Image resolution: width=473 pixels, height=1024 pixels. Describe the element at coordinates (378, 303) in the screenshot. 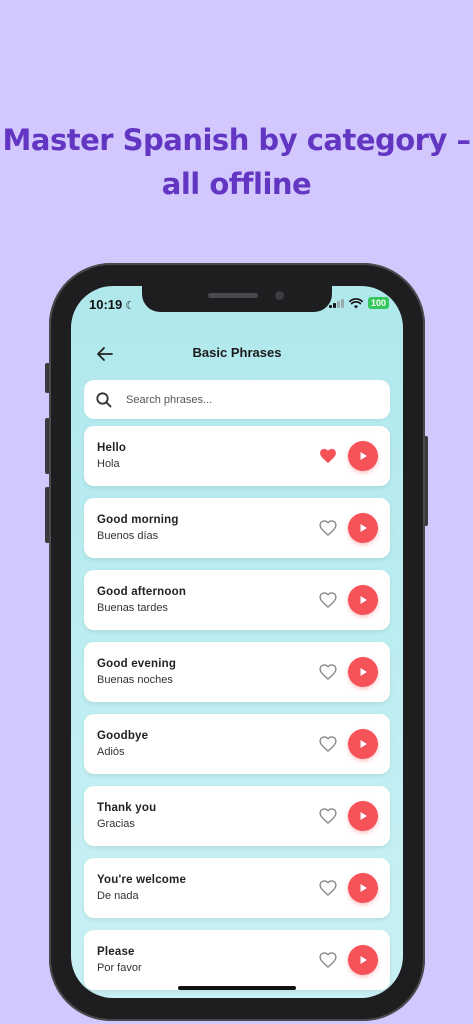

I see `battery-icon: 100` at that location.